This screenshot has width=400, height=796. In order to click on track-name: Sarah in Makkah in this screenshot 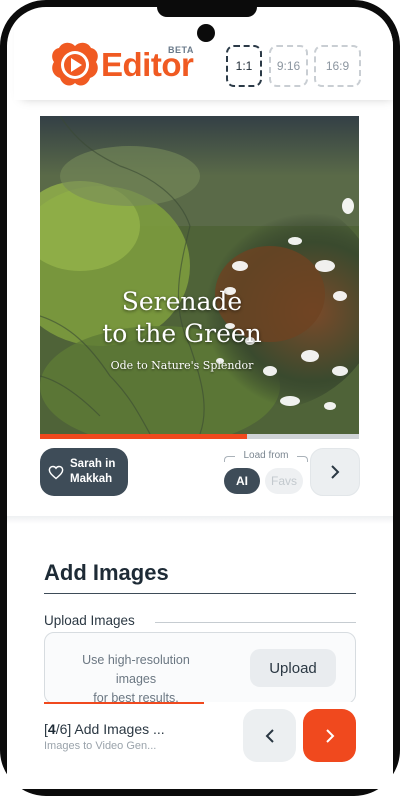, I will do `click(92, 472)`.